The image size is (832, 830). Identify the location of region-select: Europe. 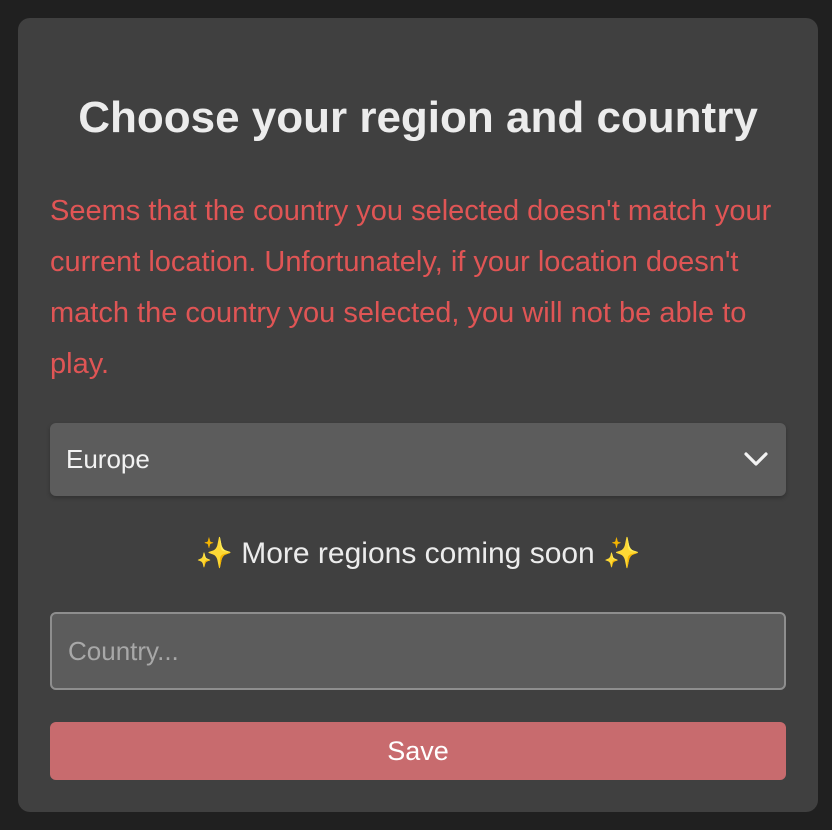
(418, 459).